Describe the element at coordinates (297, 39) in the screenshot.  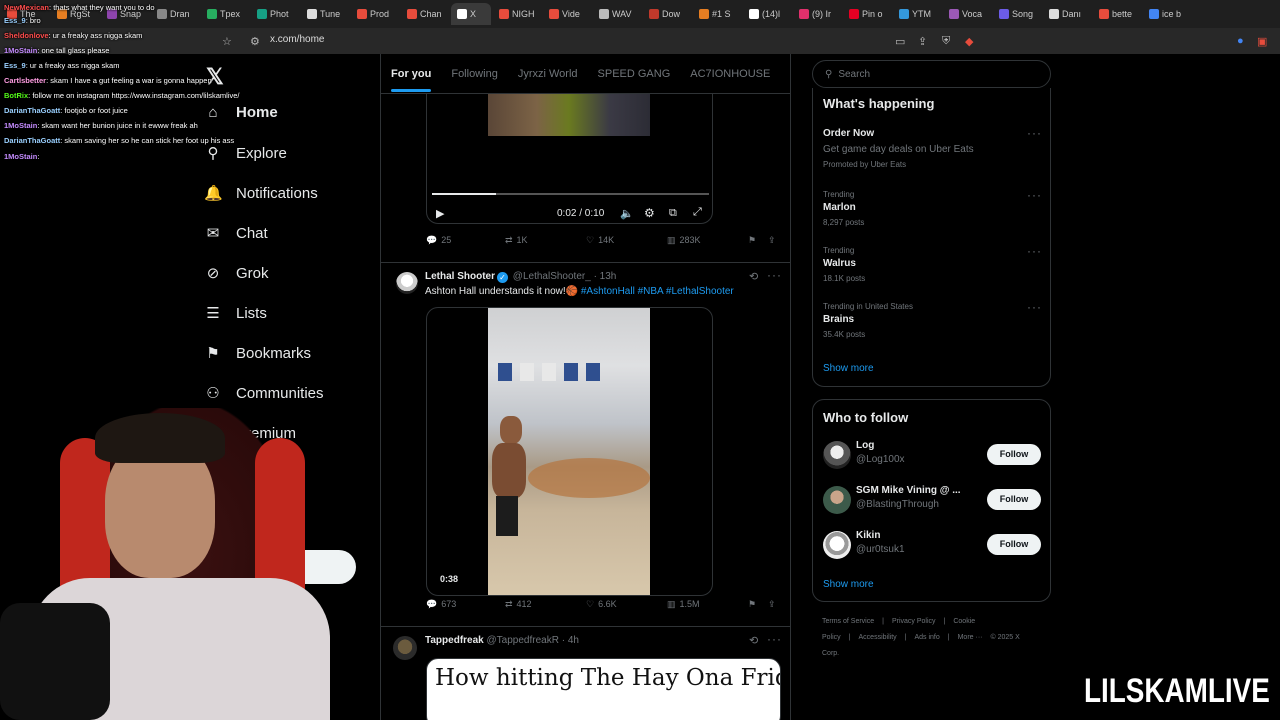
I see `url-text: x.com/home` at that location.